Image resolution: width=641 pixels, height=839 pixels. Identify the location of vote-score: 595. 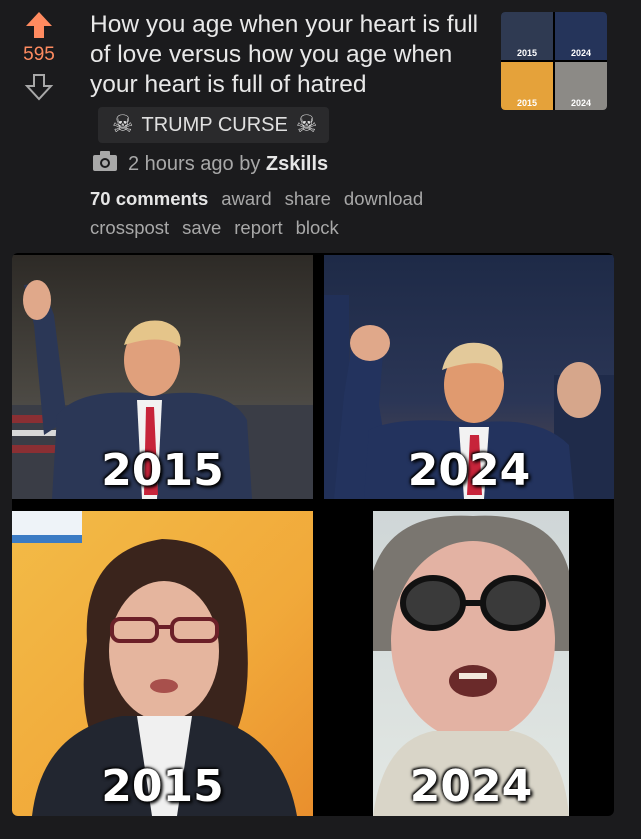
(39, 54).